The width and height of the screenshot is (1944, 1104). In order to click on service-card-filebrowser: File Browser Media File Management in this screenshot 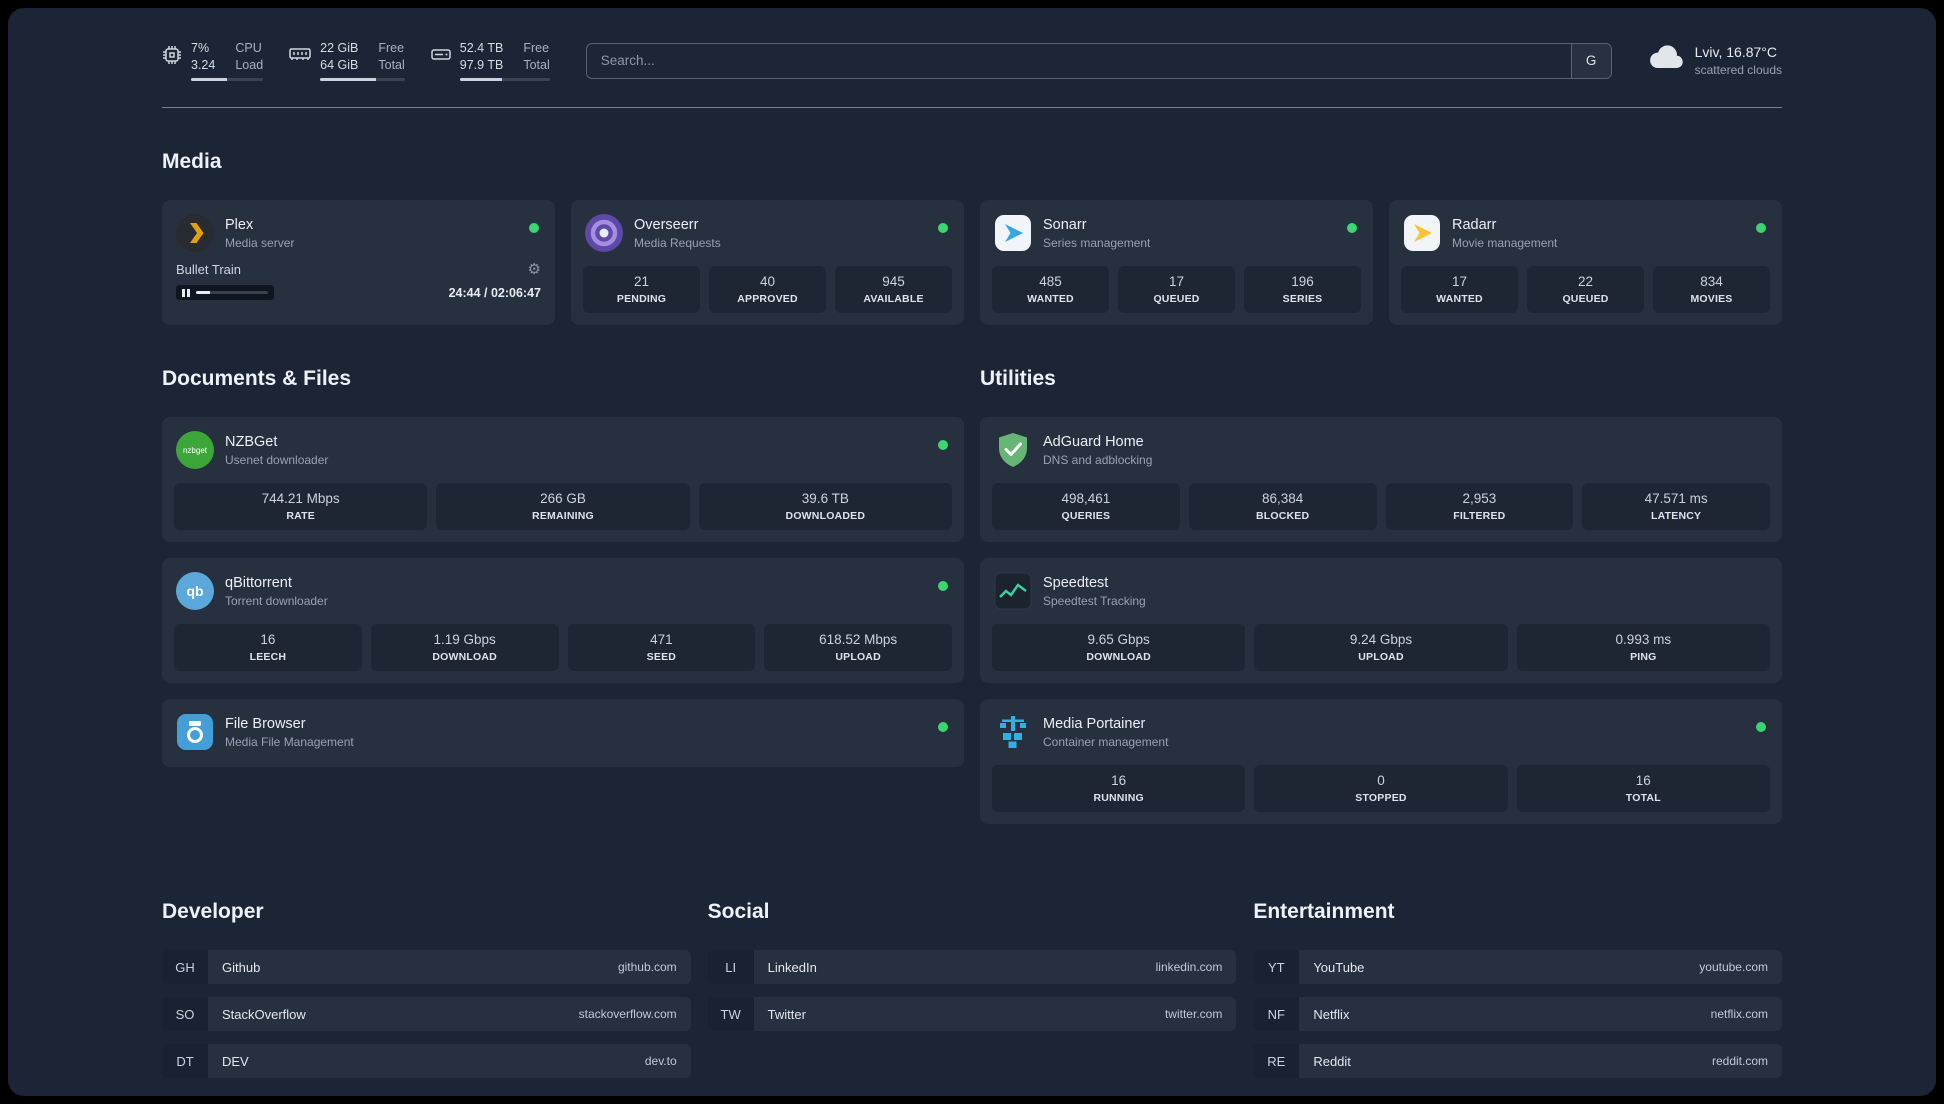, I will do `click(563, 733)`.